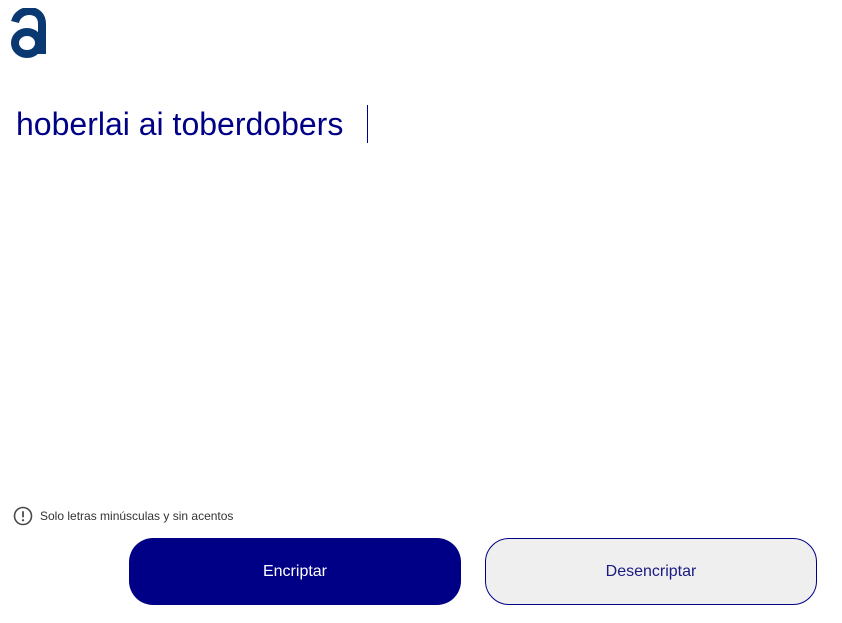 The image size is (842, 623). I want to click on hint-text: Solo letras minúsculas y sin acentos, so click(137, 516).